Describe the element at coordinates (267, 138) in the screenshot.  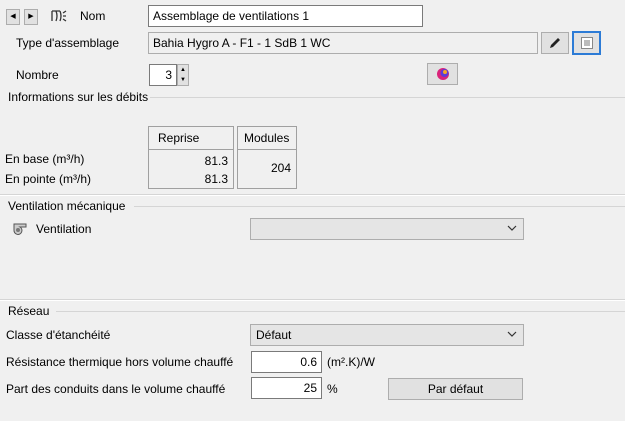
I see `modules-header: Modules` at that location.